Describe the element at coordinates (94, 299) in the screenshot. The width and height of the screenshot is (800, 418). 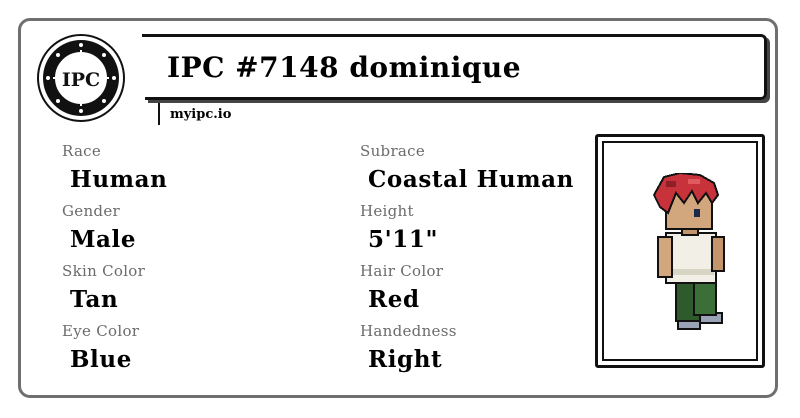
I see `skin-color-value: Tan` at that location.